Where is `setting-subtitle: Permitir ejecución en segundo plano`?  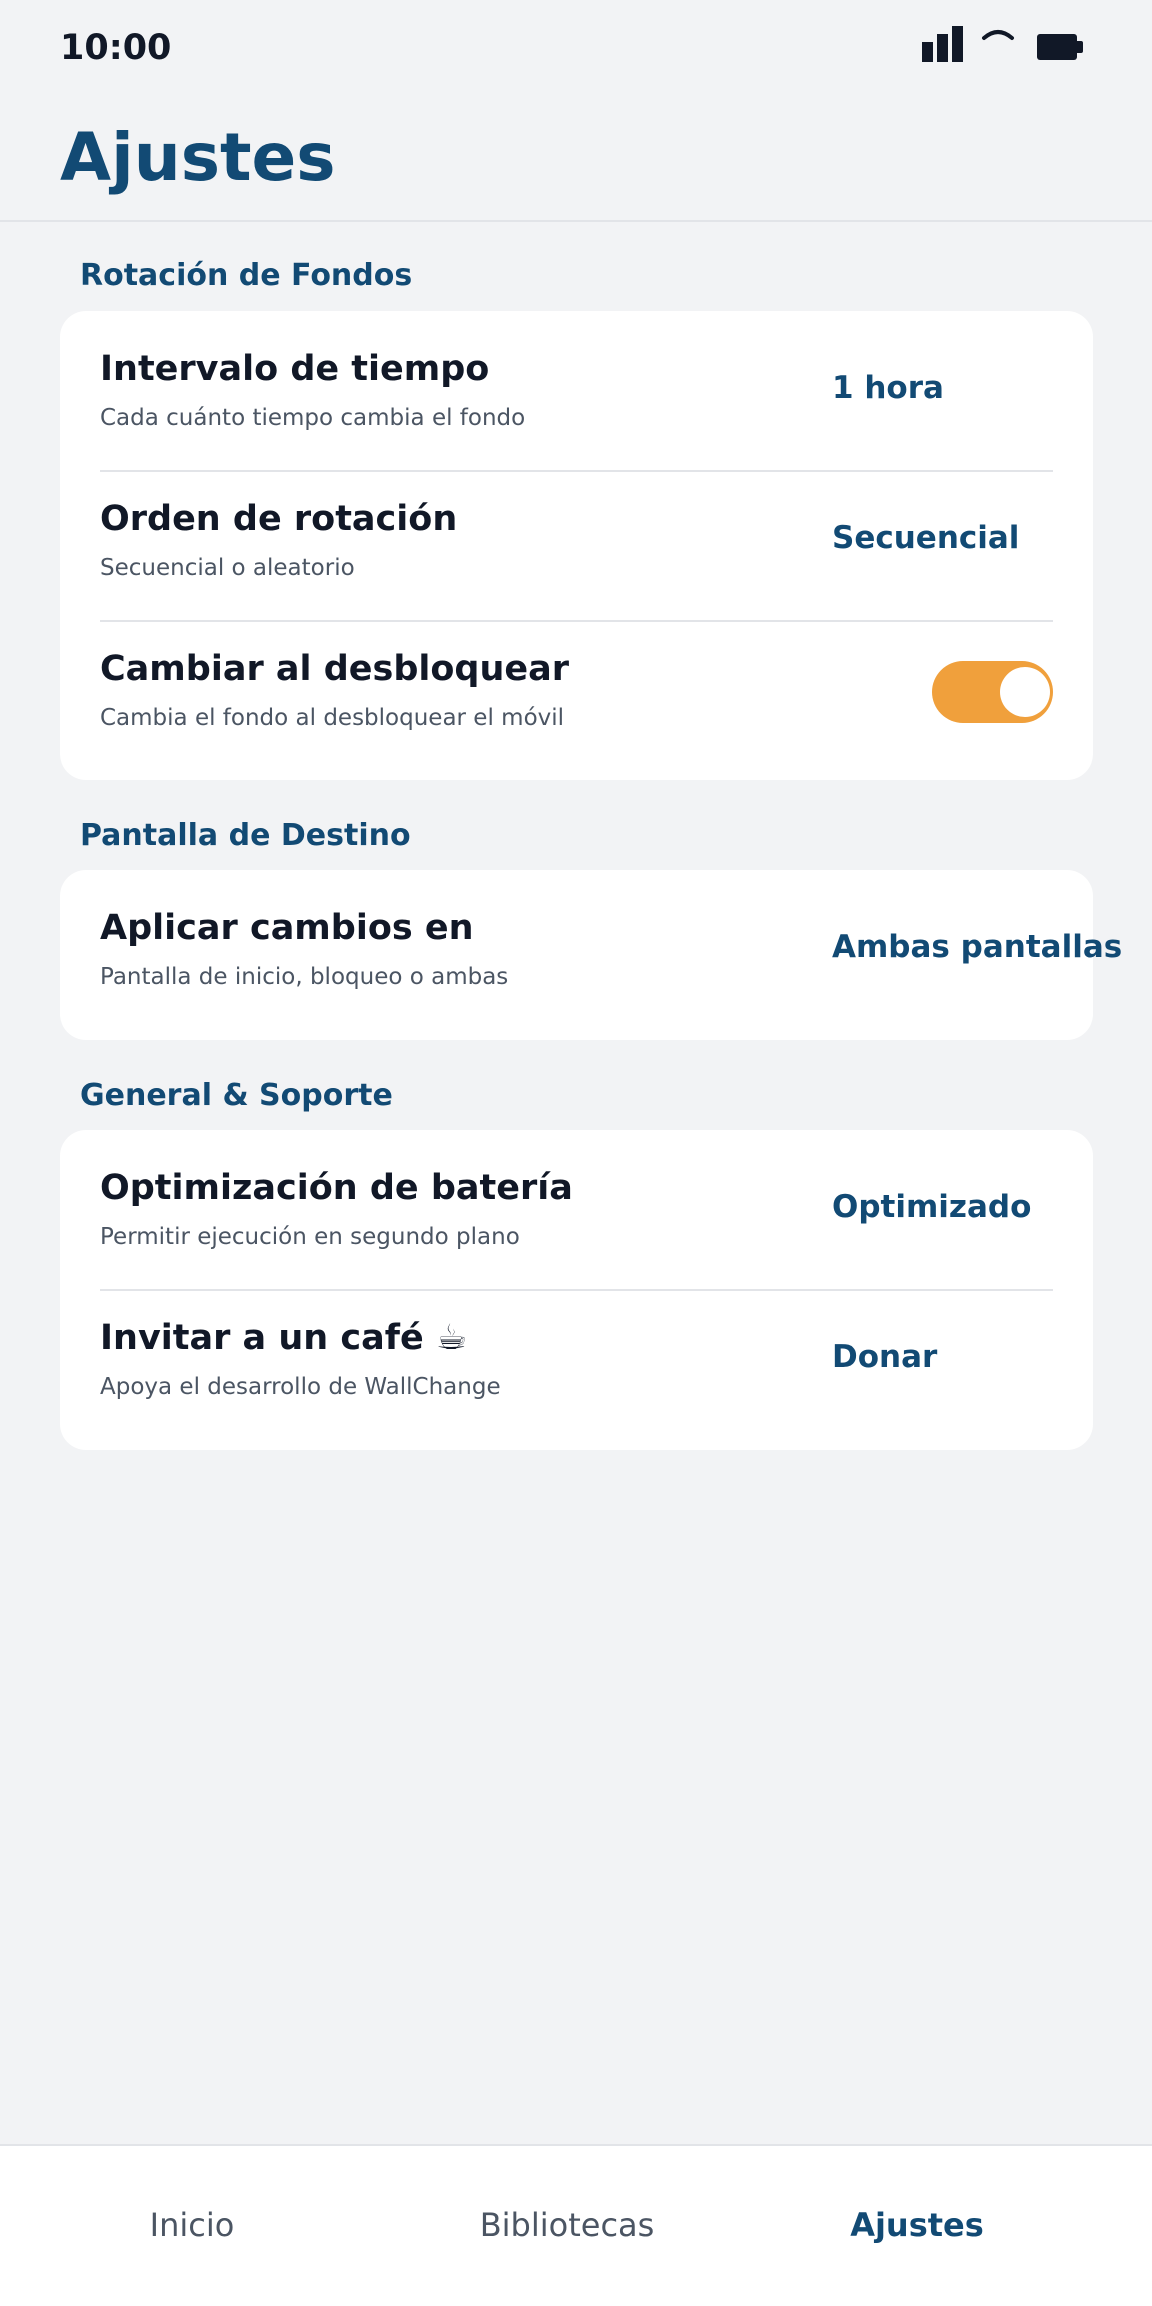
setting-subtitle: Permitir ejecución en segundo plano is located at coordinates (310, 1237).